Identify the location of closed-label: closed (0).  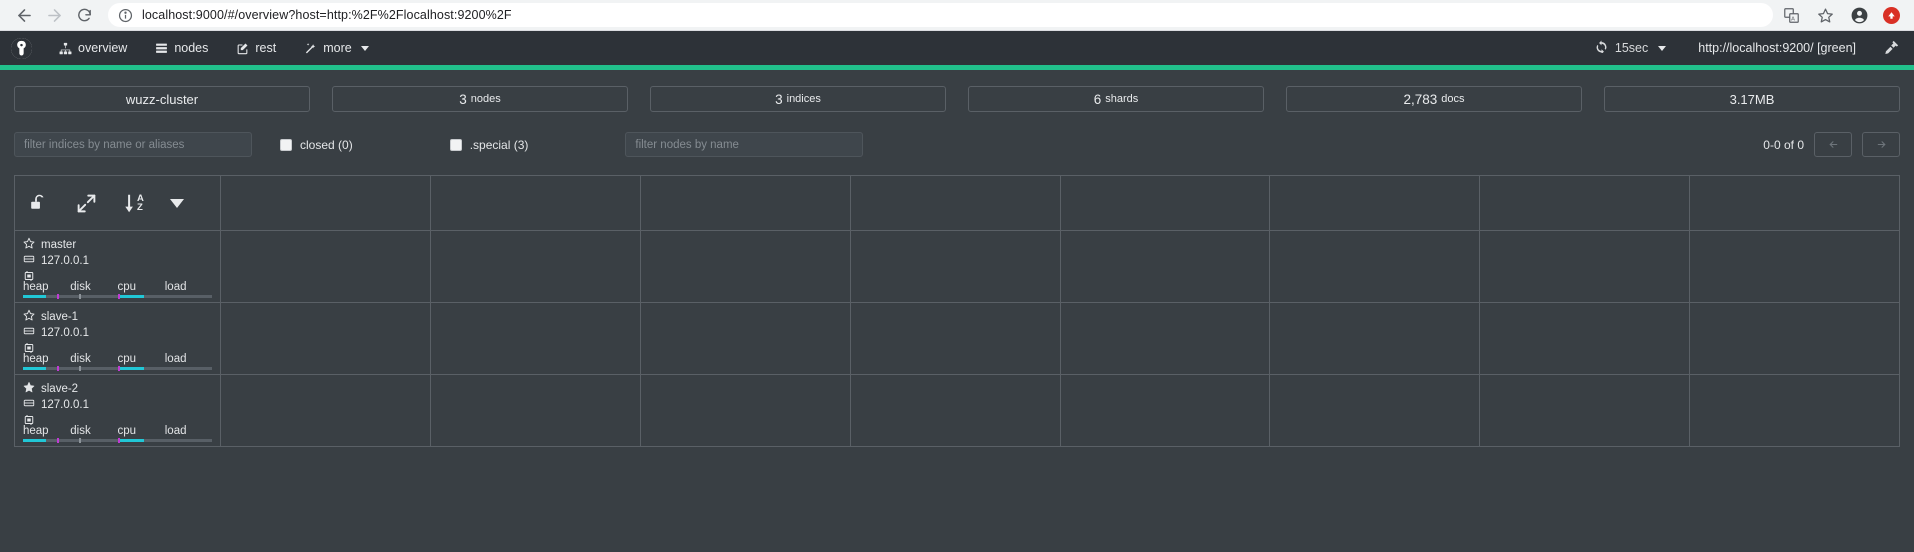
(326, 144).